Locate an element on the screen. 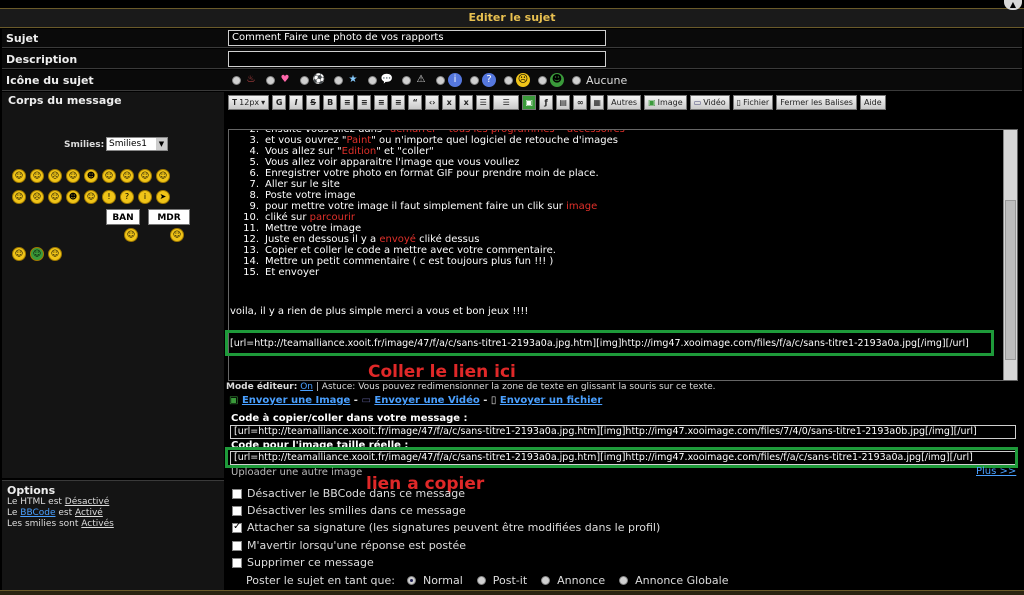 The image size is (1024, 595). link-icon: ∞ is located at coordinates (580, 102).